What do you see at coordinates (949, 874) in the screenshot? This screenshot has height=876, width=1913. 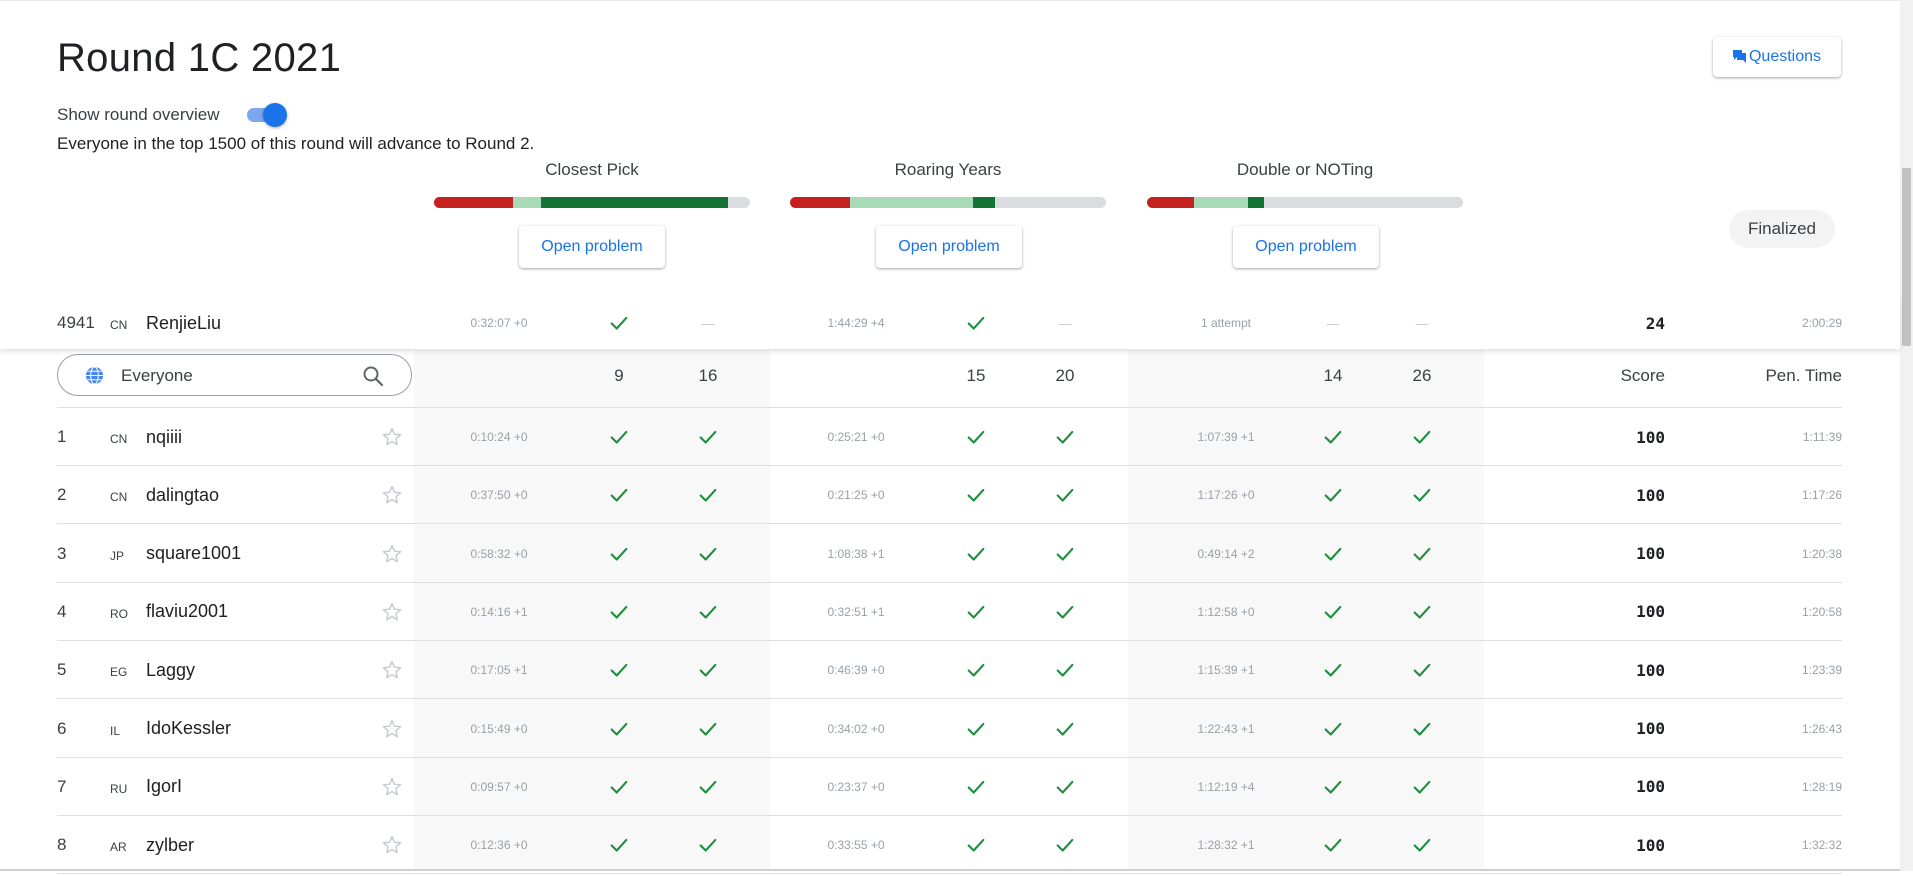 I see `row-divider` at bounding box center [949, 874].